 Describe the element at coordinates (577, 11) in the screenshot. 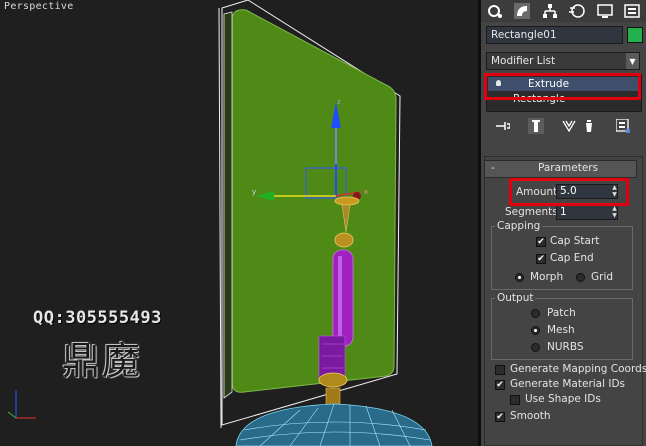

I see `motion-tab-icon` at that location.